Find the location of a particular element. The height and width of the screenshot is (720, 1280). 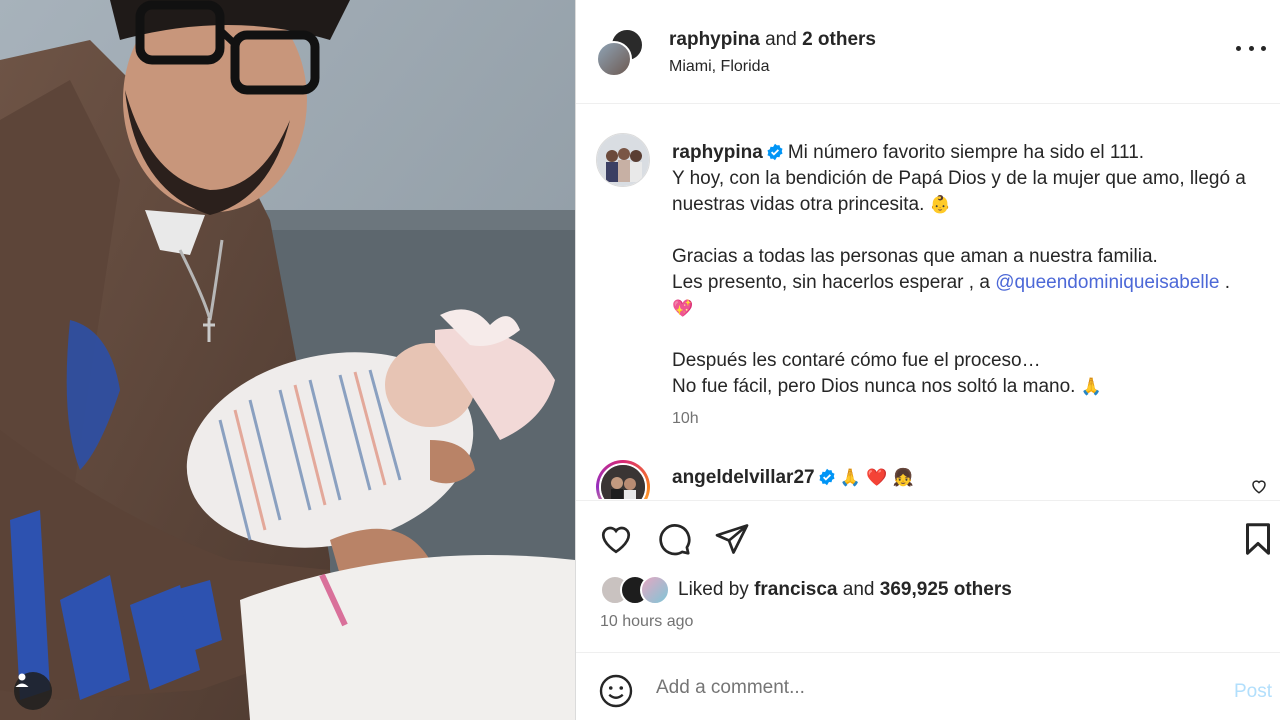

comment-avatar is located at coordinates (623, 479).